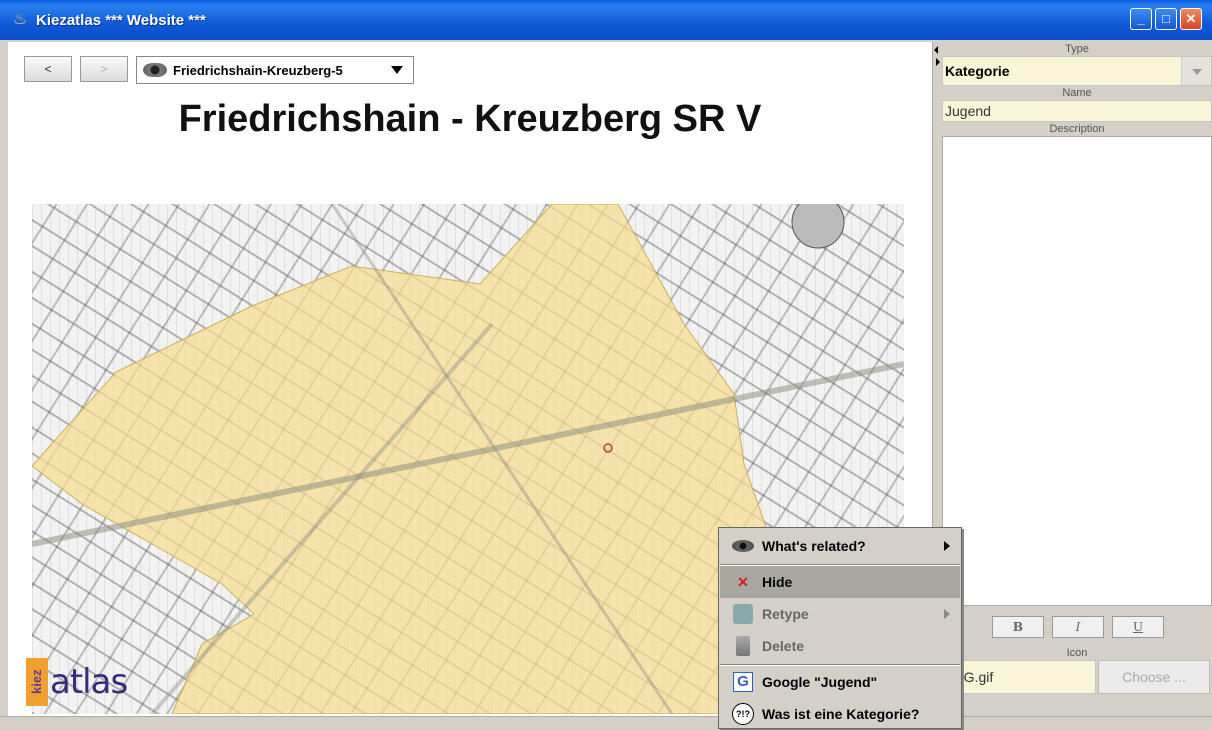 The width and height of the screenshot is (1212, 730). What do you see at coordinates (470, 119) in the screenshot?
I see `map-title: Friedrichshain - Kreuzberg SR V` at bounding box center [470, 119].